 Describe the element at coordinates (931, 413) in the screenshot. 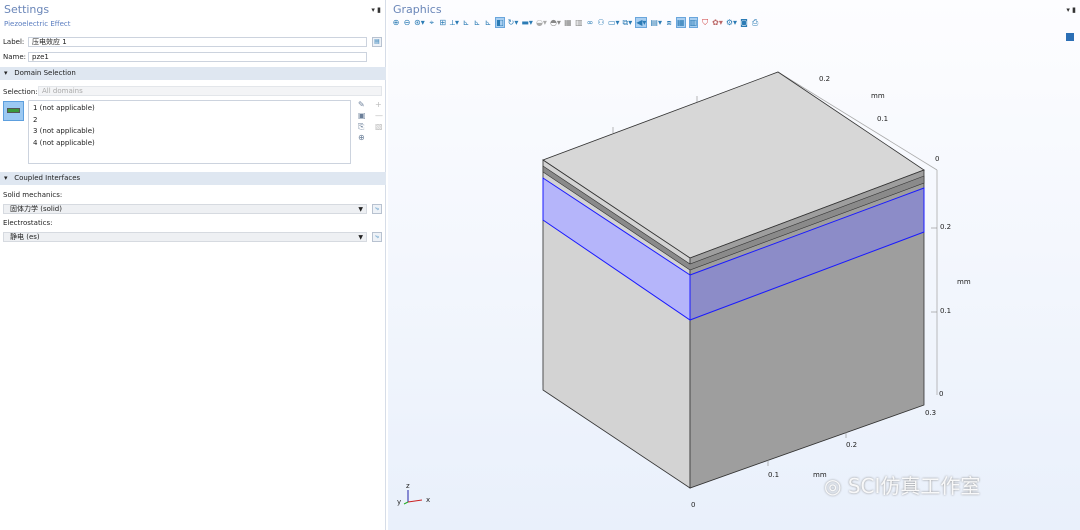

I see `axis-label: 0.3` at that location.